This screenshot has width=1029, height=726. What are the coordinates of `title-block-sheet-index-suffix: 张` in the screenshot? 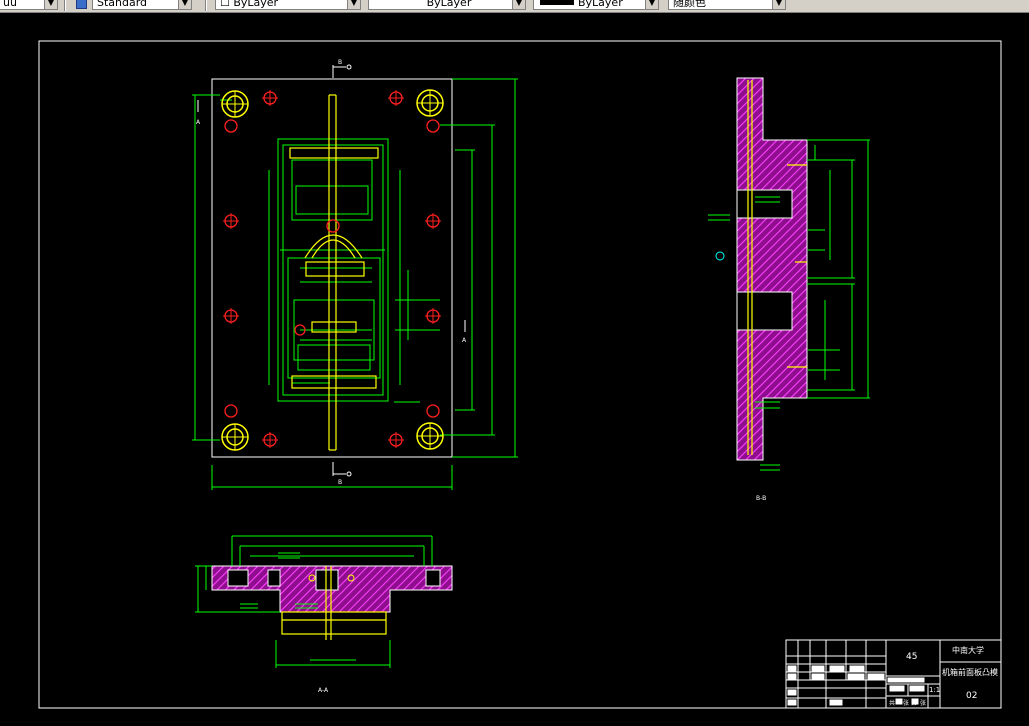 It's located at (923, 703).